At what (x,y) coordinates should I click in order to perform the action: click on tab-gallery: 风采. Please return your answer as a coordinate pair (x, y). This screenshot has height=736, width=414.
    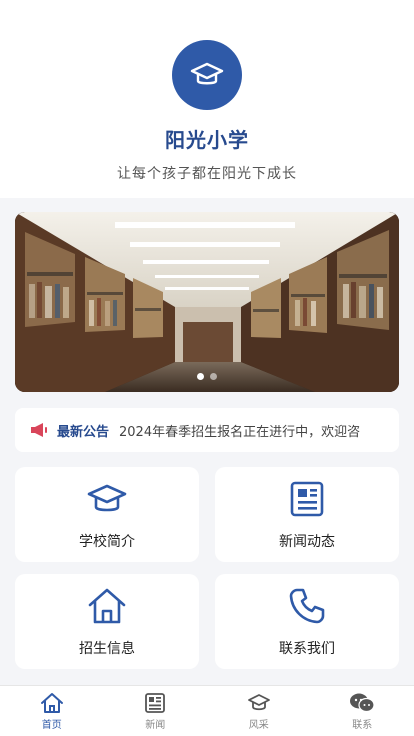
    Looking at the image, I should click on (259, 711).